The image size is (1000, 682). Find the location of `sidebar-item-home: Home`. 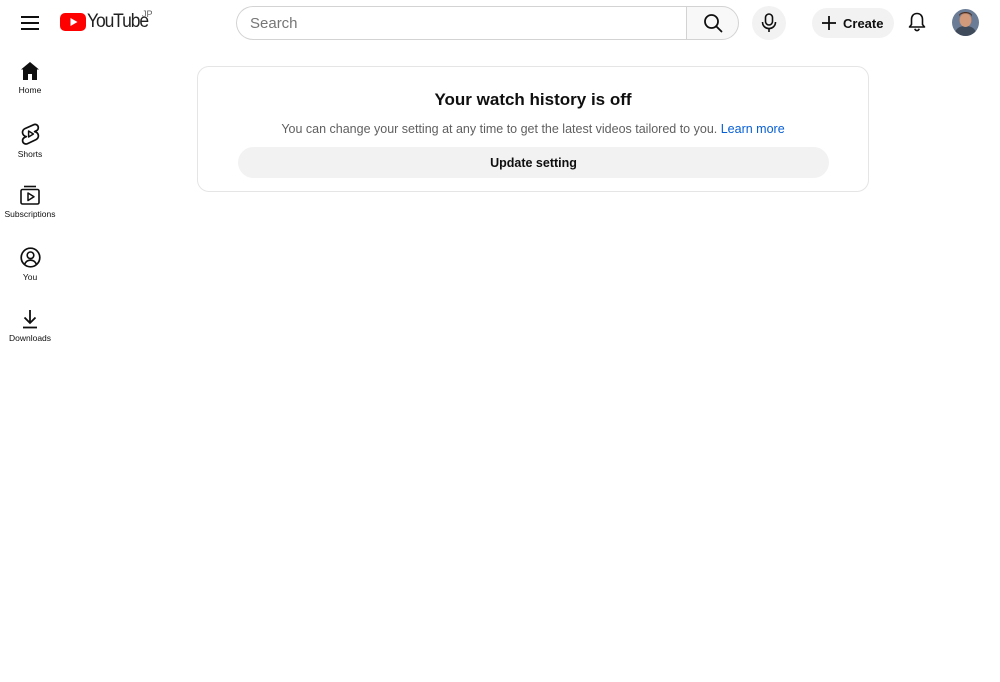

sidebar-item-home: Home is located at coordinates (30, 83).